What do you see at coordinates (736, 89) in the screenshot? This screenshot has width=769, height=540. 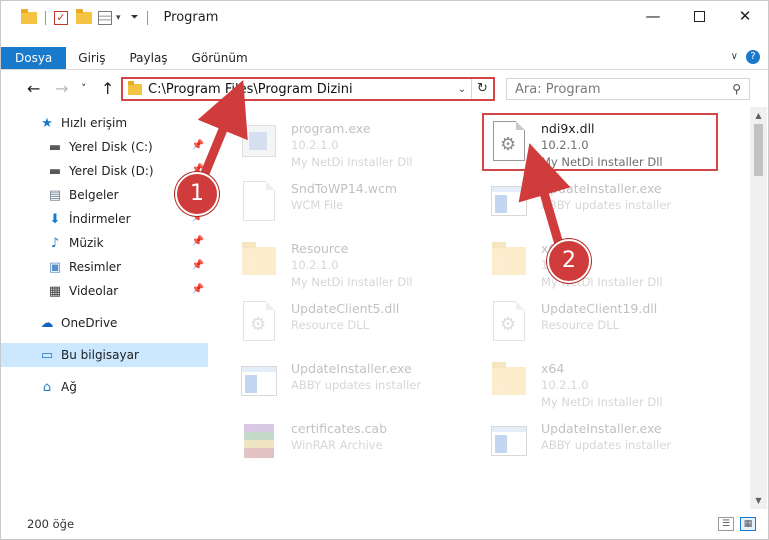 I see `search-icon: ⚲` at bounding box center [736, 89].